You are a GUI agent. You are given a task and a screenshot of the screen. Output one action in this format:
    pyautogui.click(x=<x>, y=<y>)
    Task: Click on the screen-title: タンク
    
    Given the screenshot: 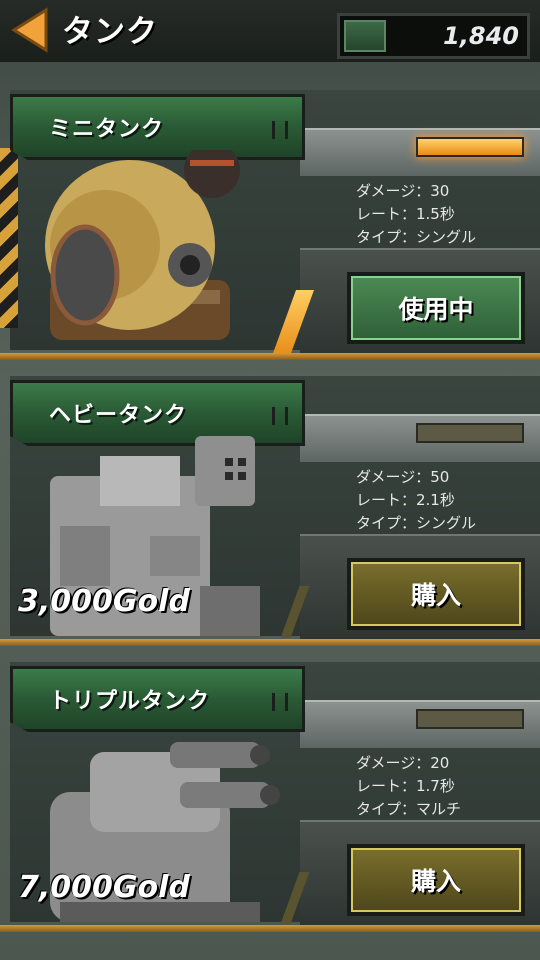 What is the action you would take?
    pyautogui.click(x=110, y=32)
    